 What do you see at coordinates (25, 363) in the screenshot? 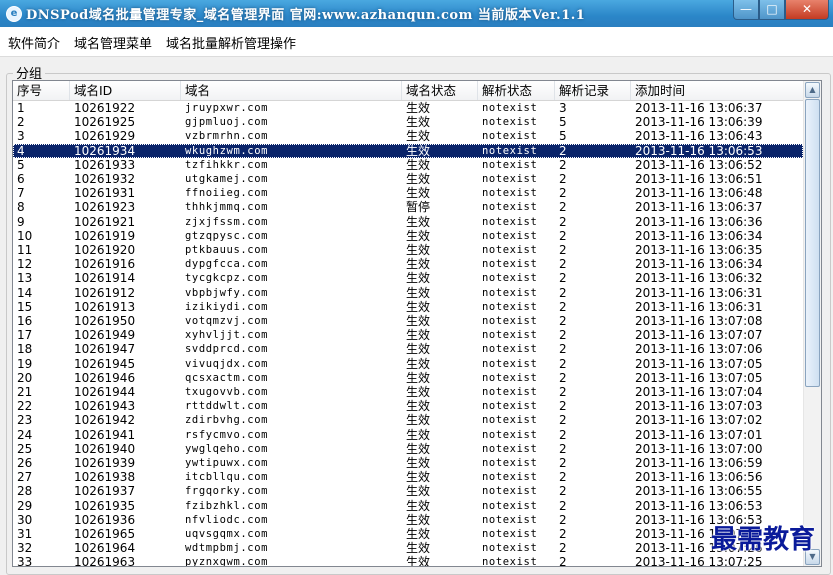
I see `cell-index: 19` at bounding box center [25, 363].